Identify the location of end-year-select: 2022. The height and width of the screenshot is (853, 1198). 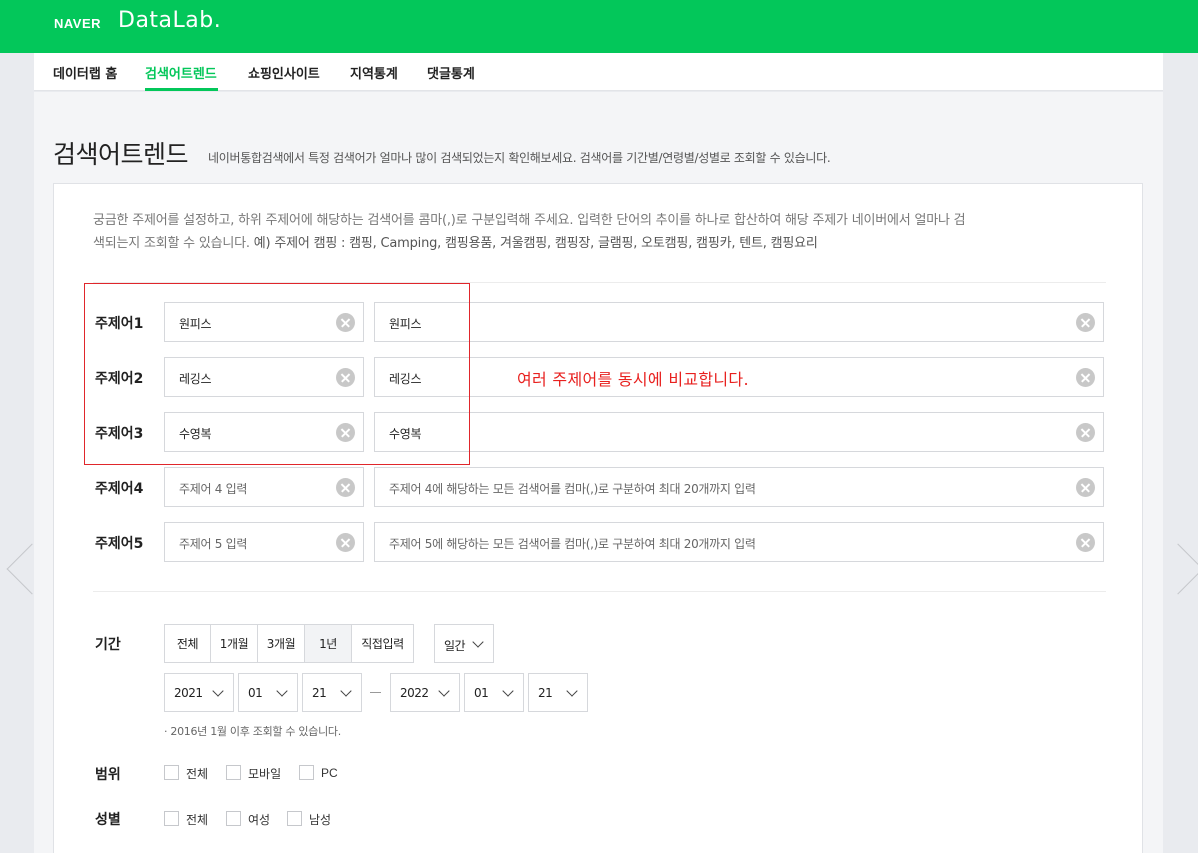
(425, 692).